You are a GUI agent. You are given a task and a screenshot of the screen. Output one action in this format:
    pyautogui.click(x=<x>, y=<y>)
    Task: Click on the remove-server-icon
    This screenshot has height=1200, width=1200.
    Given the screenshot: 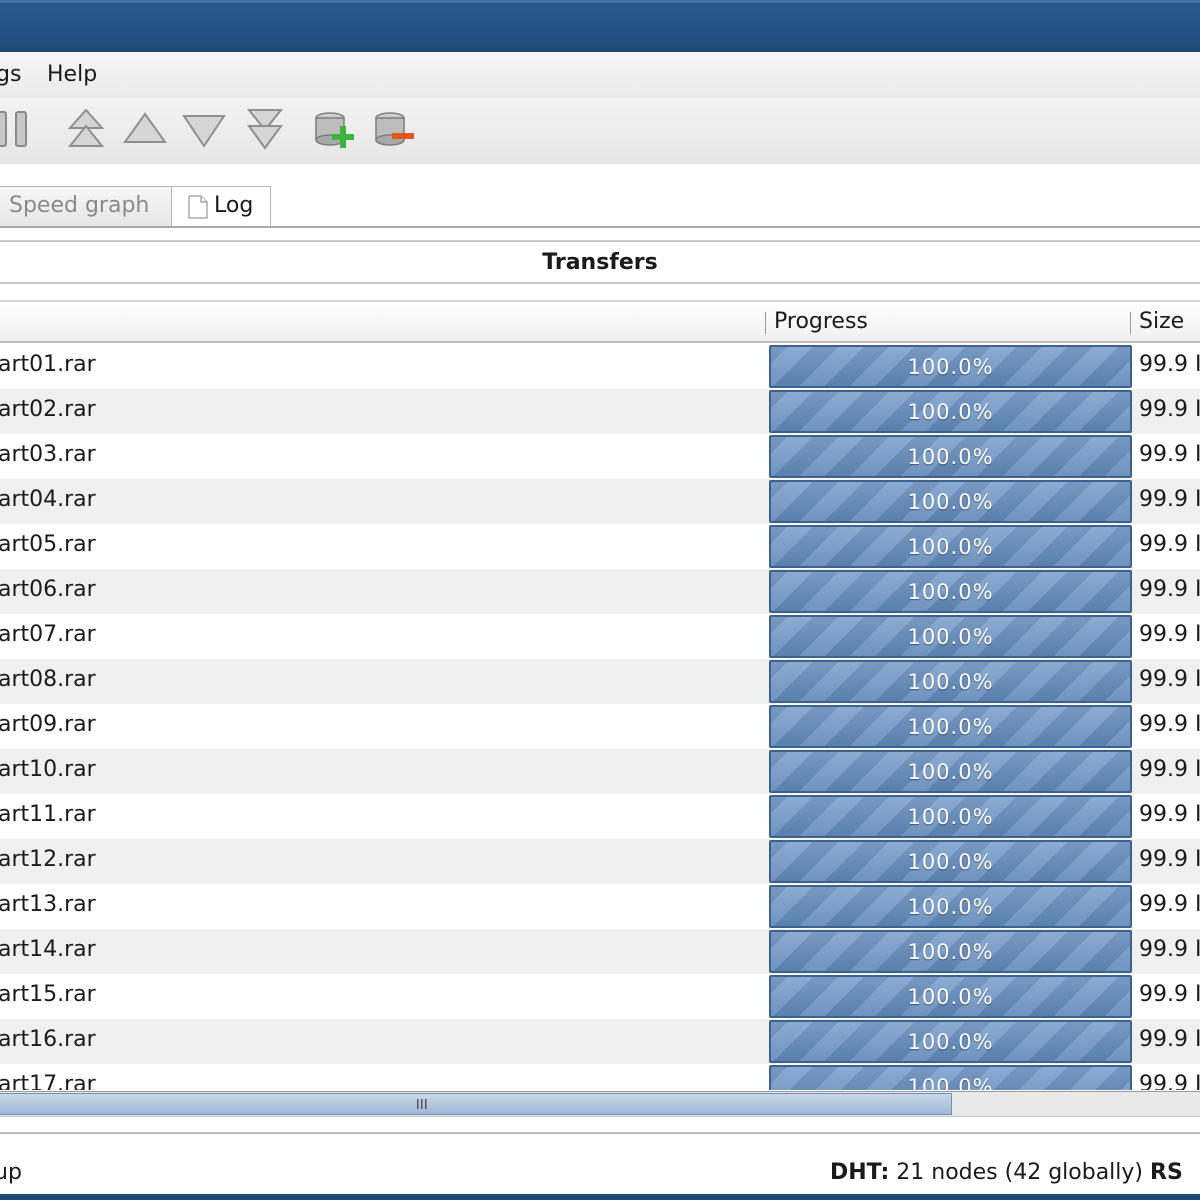 What is the action you would take?
    pyautogui.click(x=394, y=129)
    